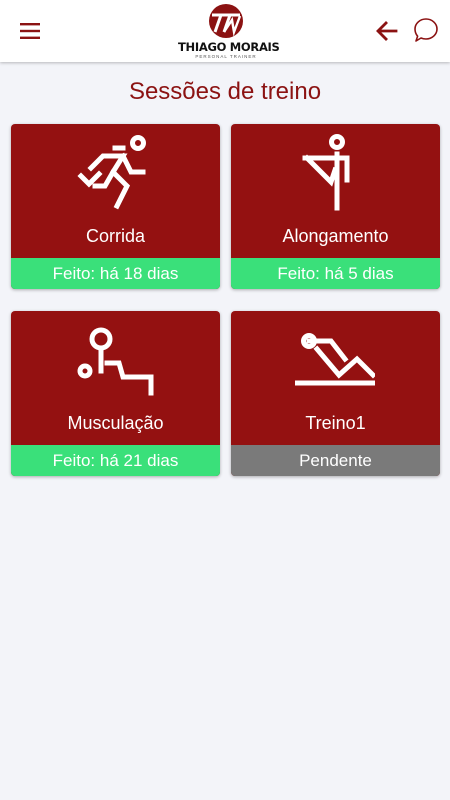 This screenshot has width=450, height=800. What do you see at coordinates (335, 423) in the screenshot?
I see `session-label: Treino1` at bounding box center [335, 423].